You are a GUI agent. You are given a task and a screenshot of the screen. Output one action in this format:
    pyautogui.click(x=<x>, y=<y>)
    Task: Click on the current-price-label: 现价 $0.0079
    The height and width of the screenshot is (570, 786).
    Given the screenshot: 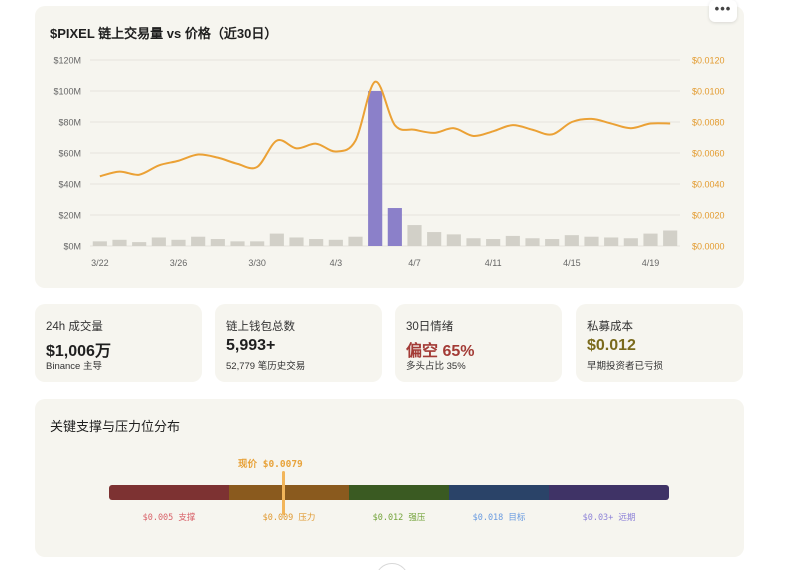 What is the action you would take?
    pyautogui.click(x=270, y=464)
    